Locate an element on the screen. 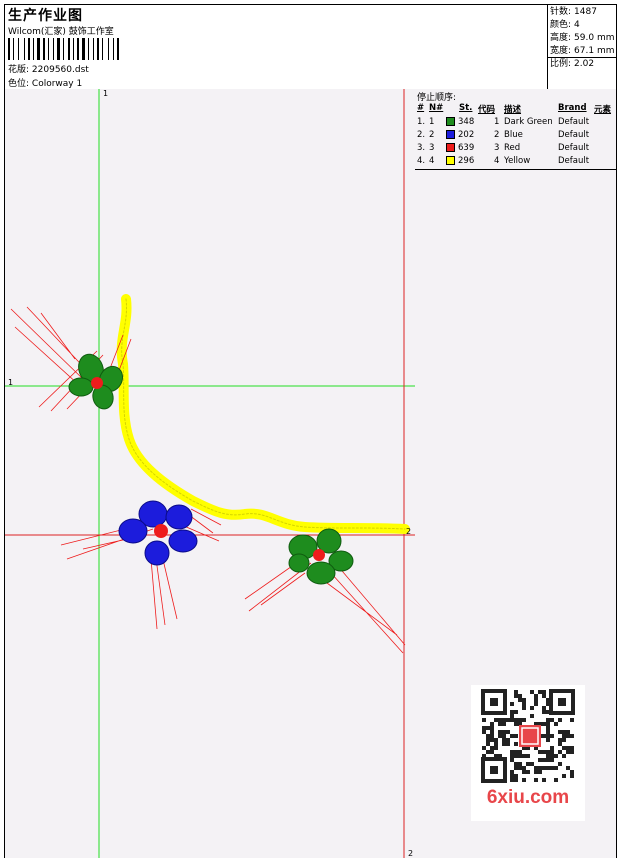  stat-stitches: 针数: 1487 is located at coordinates (573, 12).